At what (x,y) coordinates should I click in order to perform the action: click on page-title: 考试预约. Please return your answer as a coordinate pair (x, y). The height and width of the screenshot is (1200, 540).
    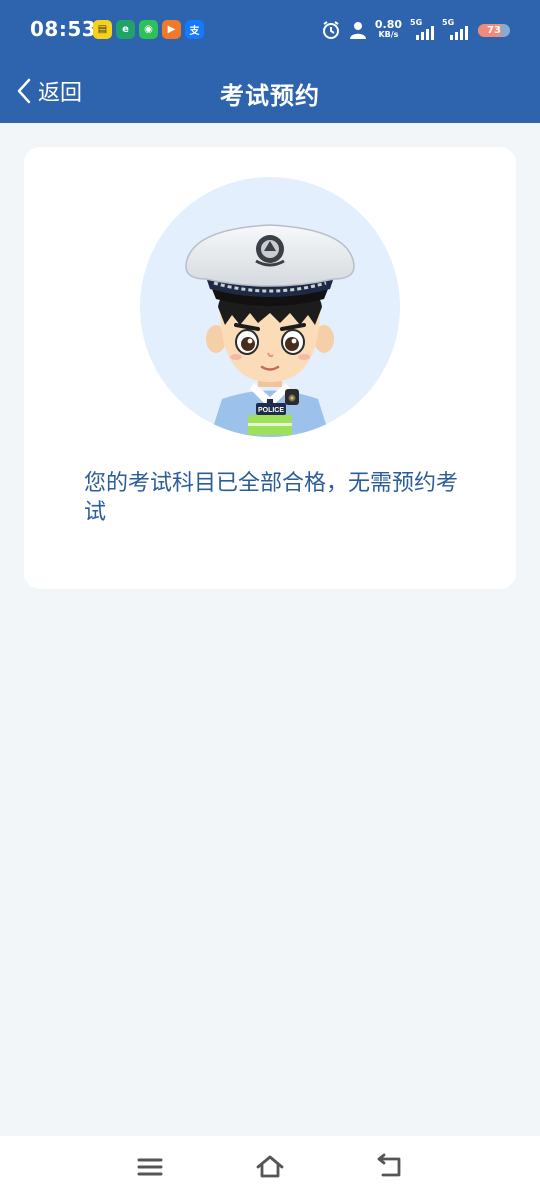
    Looking at the image, I should click on (270, 96).